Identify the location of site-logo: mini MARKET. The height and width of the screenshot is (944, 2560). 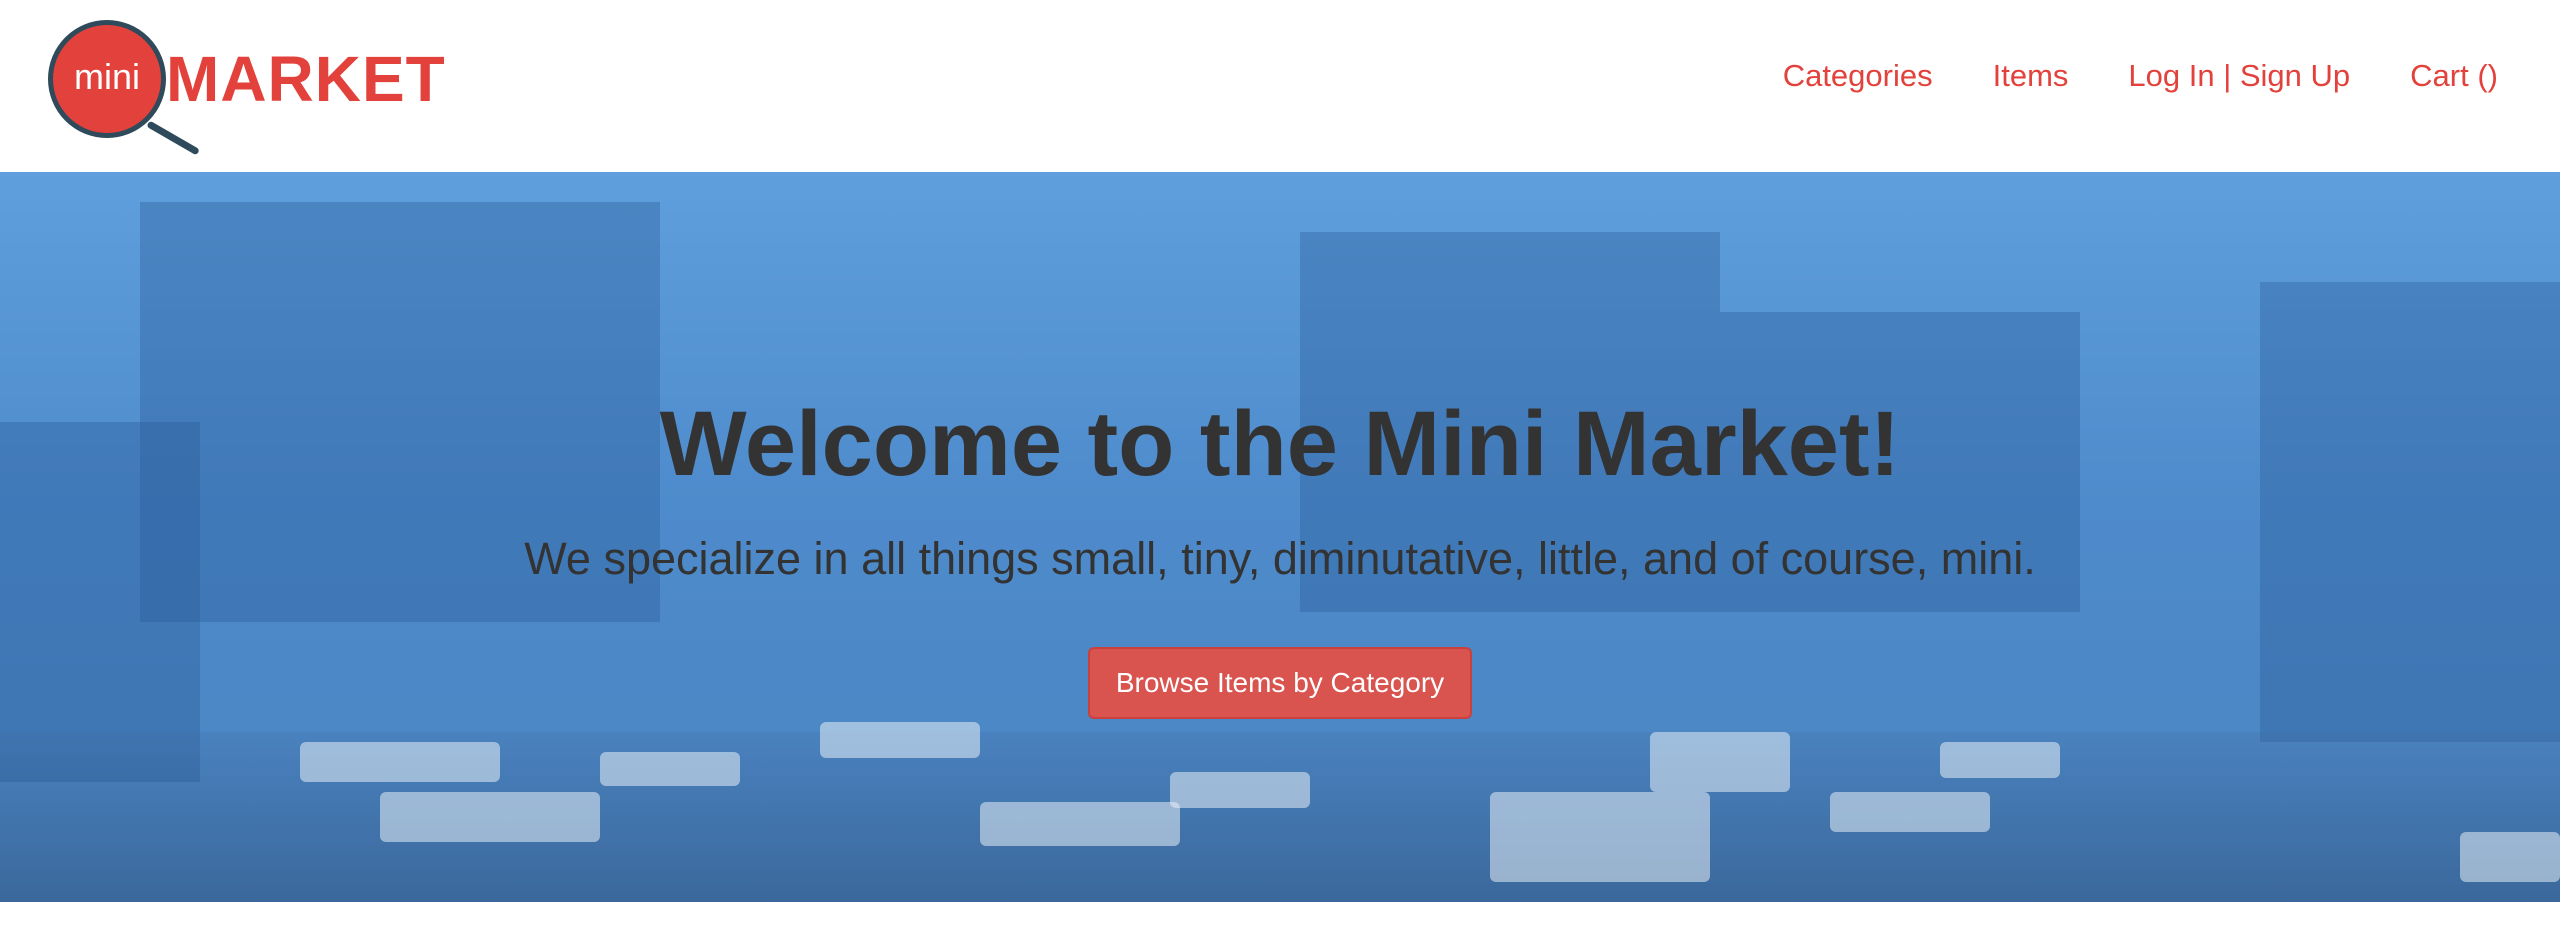
(254, 86).